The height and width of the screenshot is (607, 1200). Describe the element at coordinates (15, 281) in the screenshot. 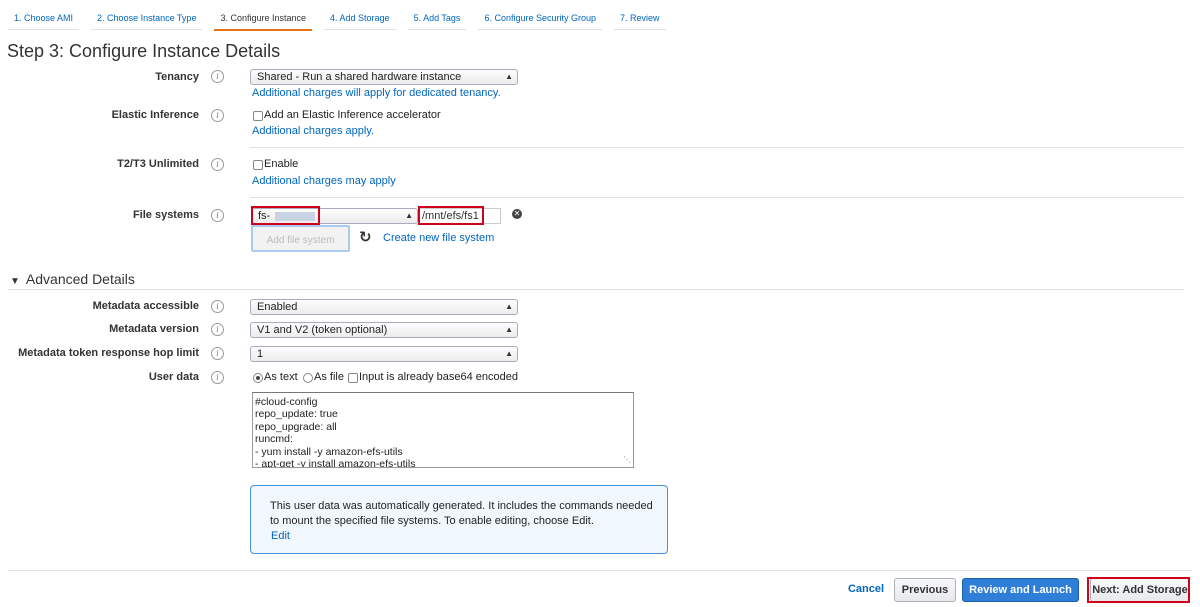

I see `caret-down-icon: ▼` at that location.